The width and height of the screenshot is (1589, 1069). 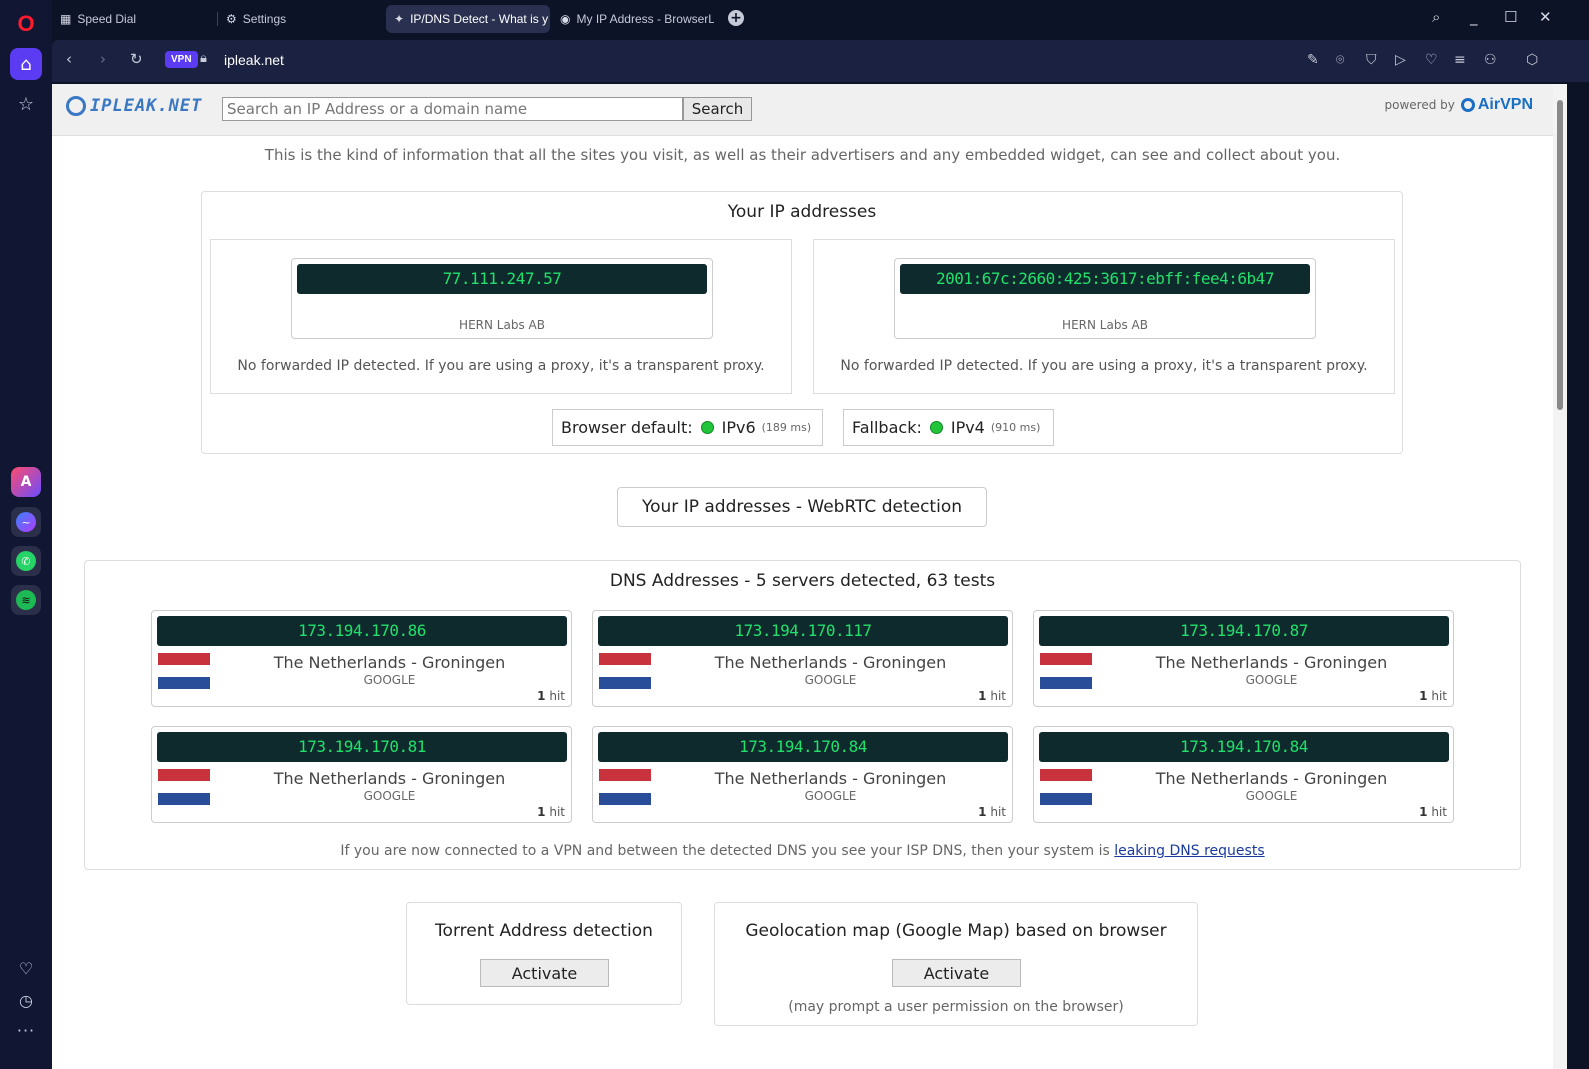 I want to click on airvpn-logo: AirVPN, so click(x=1496, y=105).